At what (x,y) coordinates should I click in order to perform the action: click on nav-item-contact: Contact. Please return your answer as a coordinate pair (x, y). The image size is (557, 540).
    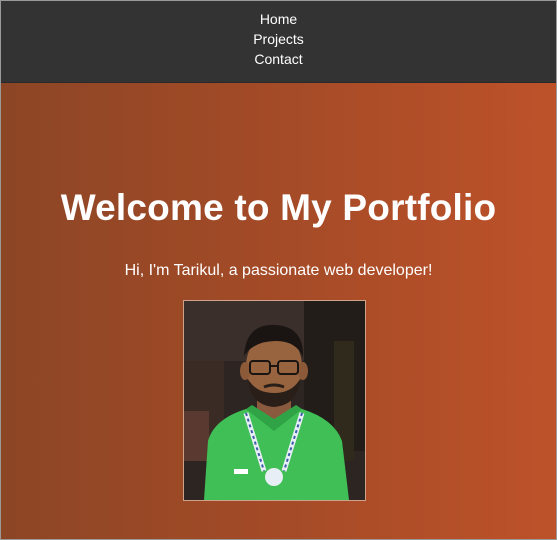
    Looking at the image, I should click on (278, 59).